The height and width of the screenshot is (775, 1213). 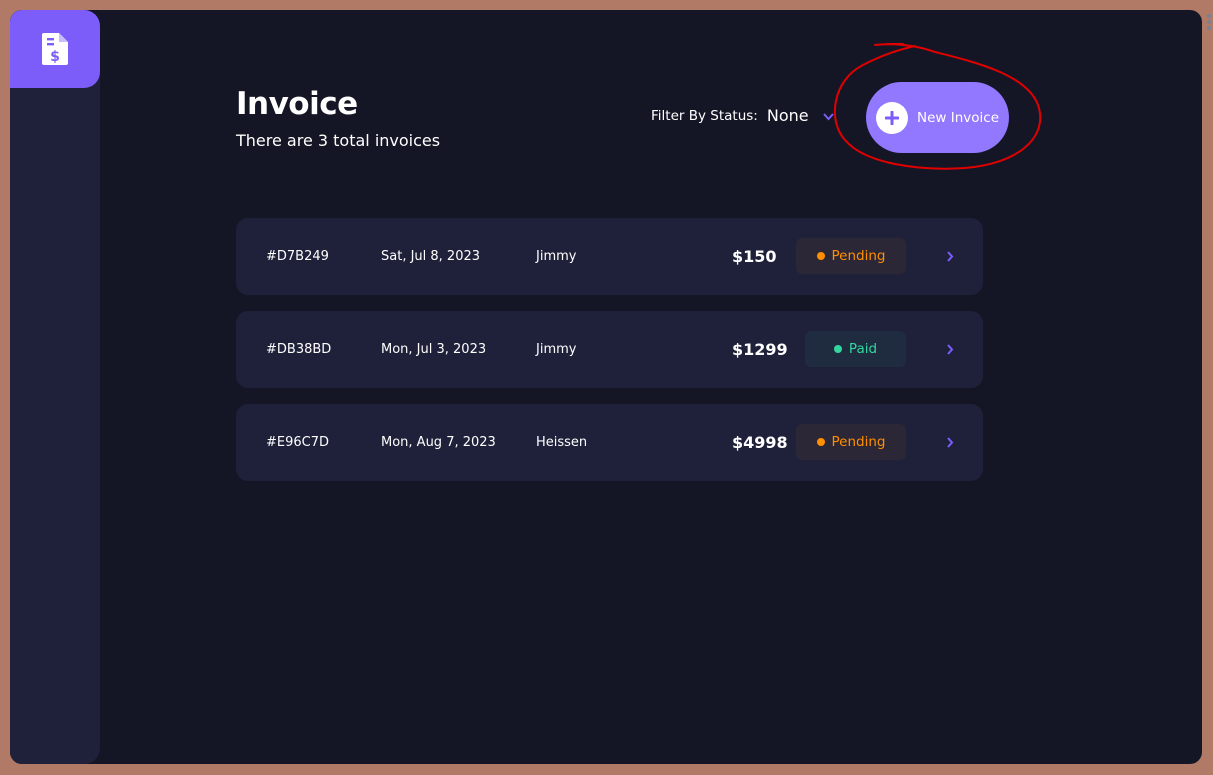 What do you see at coordinates (958, 117) in the screenshot?
I see `new-invoice-label: New Invoice` at bounding box center [958, 117].